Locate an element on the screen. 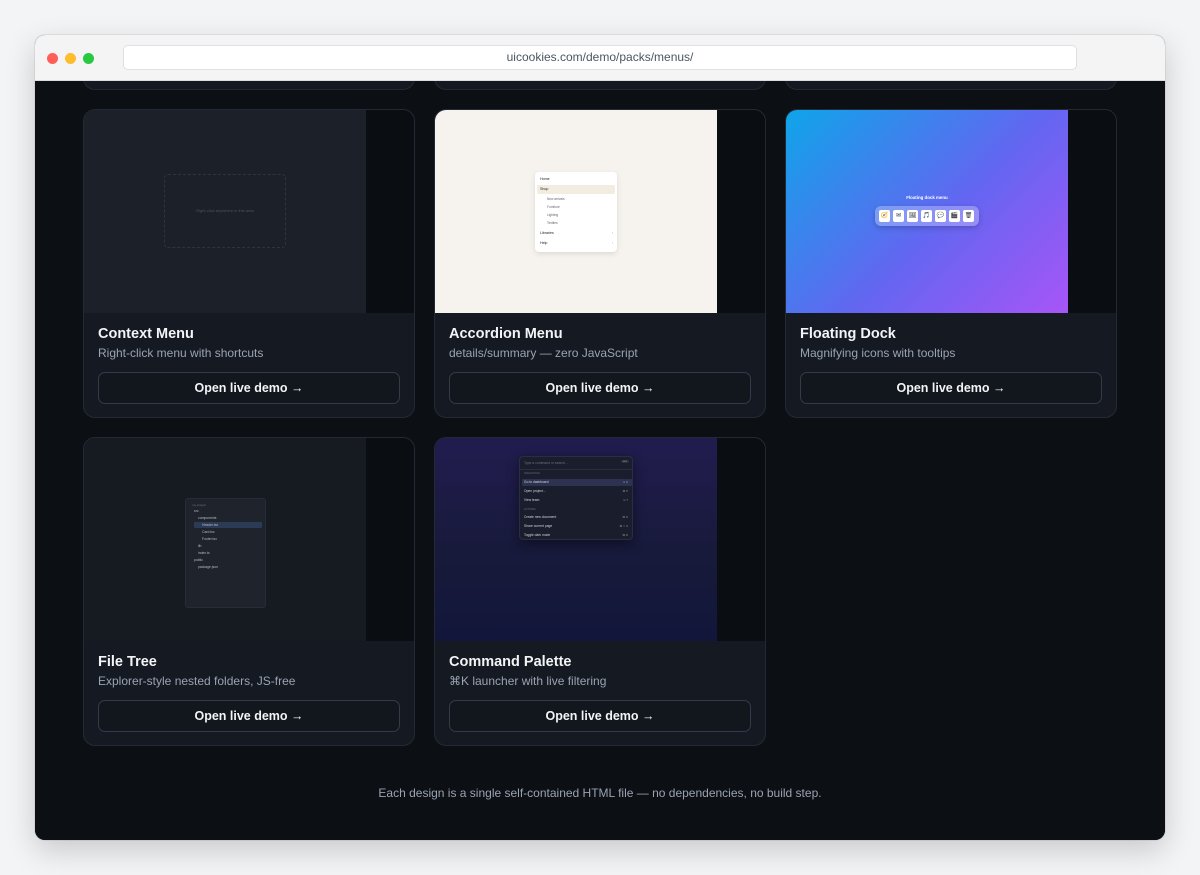 The width and height of the screenshot is (1200, 875). shortcut-hint: ⌘ D is located at coordinates (625, 535).